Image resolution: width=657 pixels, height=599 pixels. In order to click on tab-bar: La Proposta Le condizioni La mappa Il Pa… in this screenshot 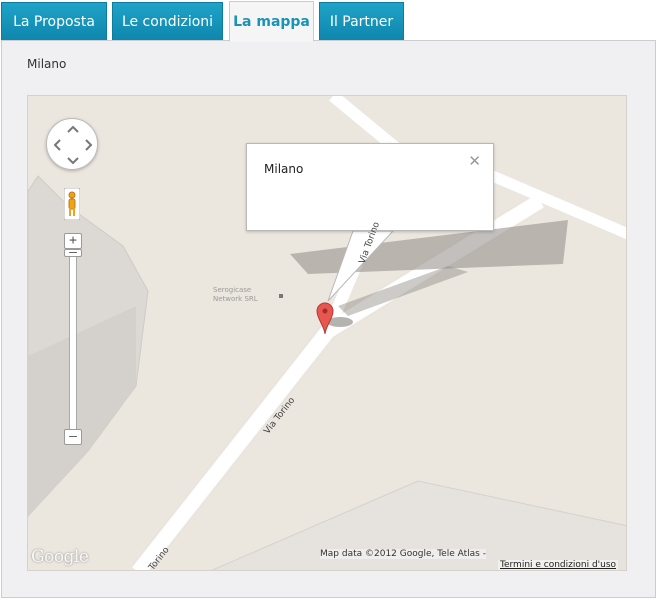, I will do `click(328, 21)`.